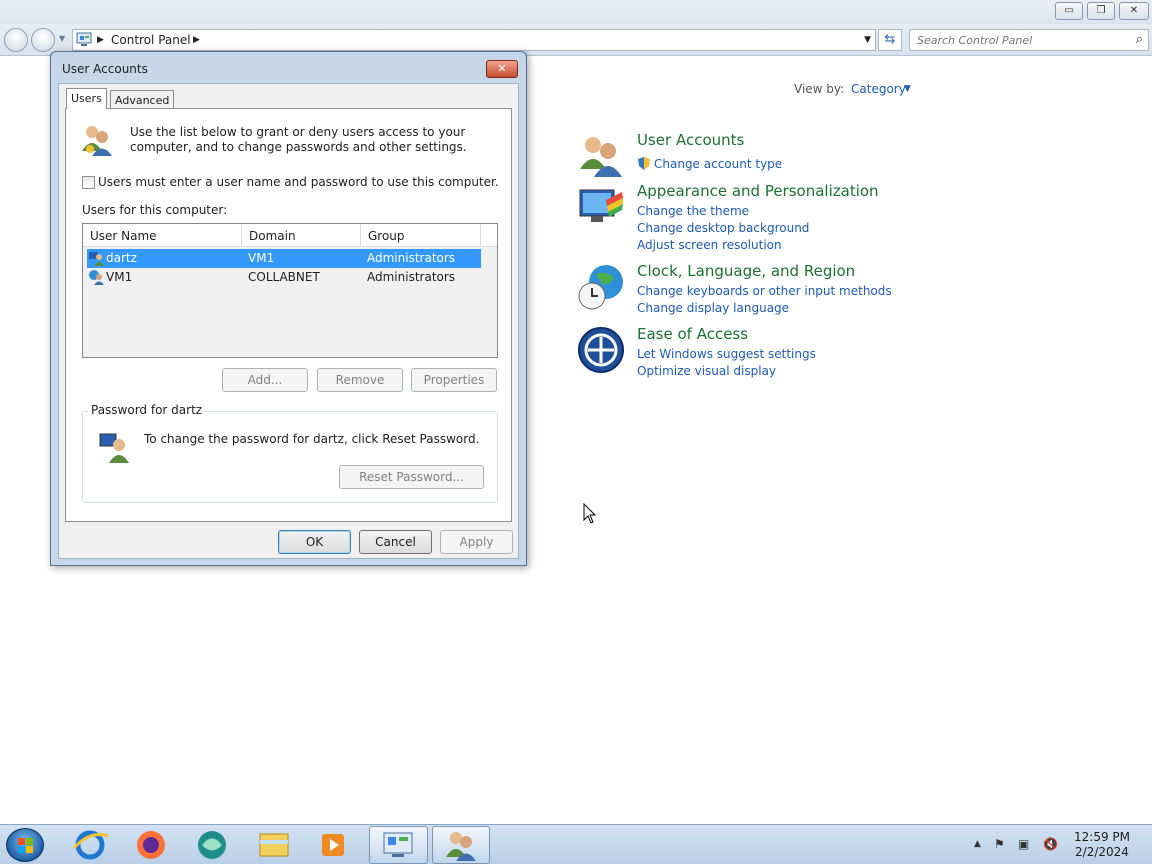 This screenshot has height=864, width=1152. I want to click on clock-time: 12:59 PM, so click(1102, 837).